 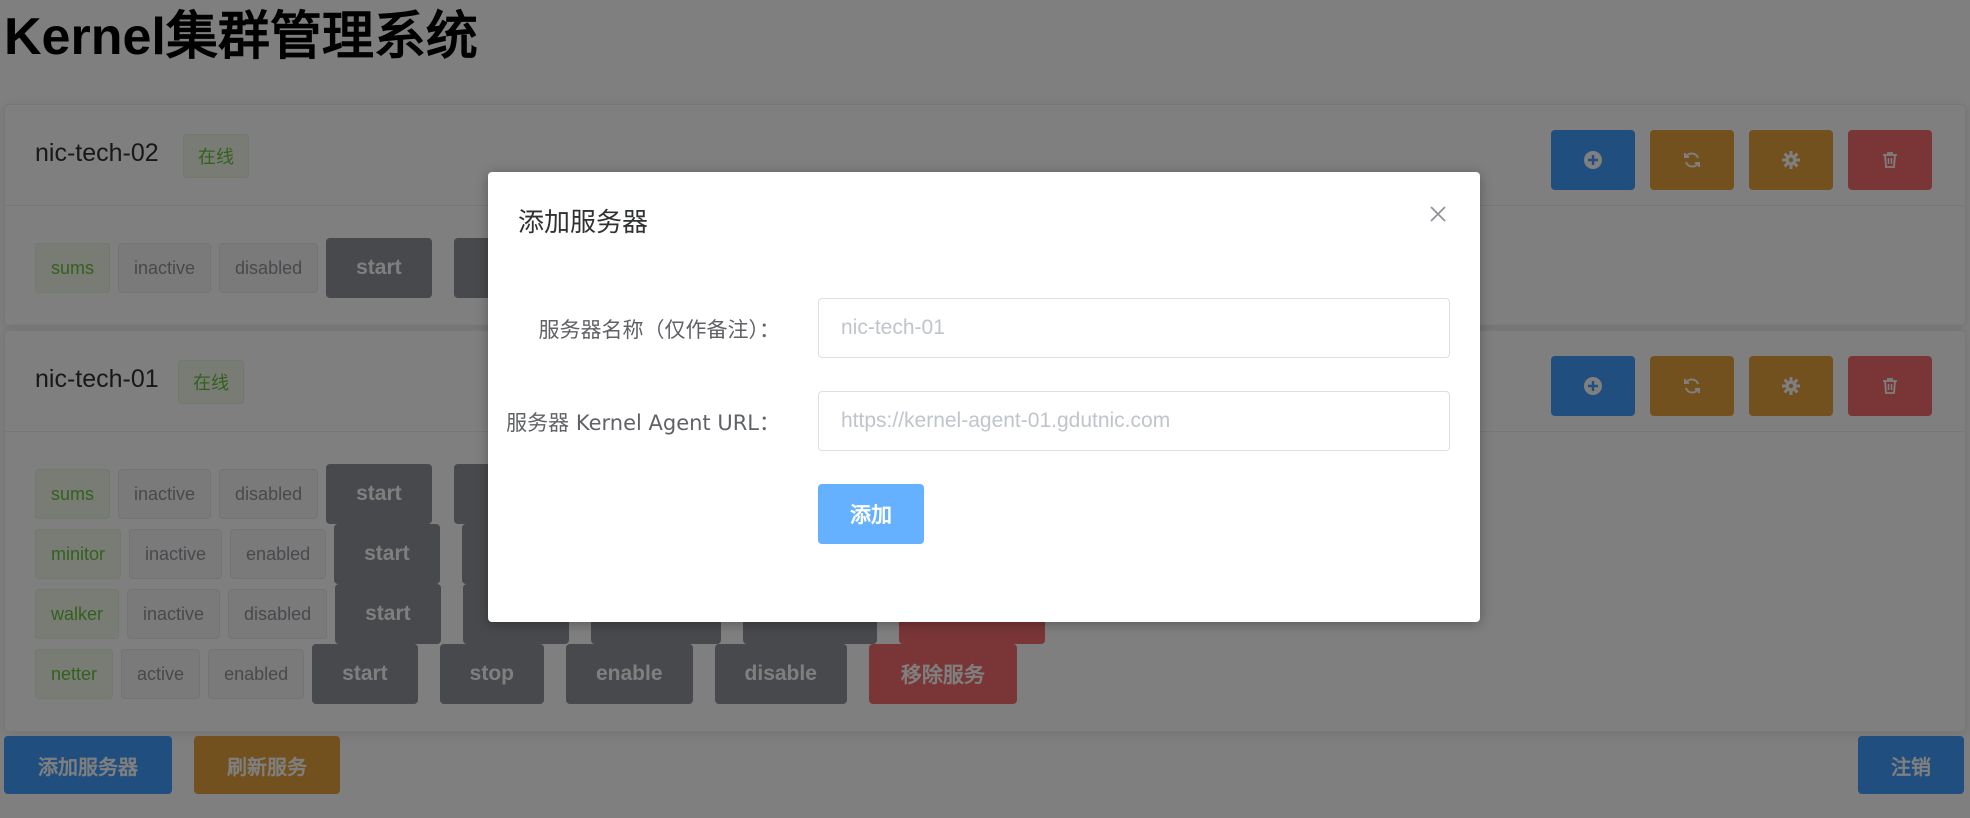 I want to click on close-button, so click(x=1438, y=214).